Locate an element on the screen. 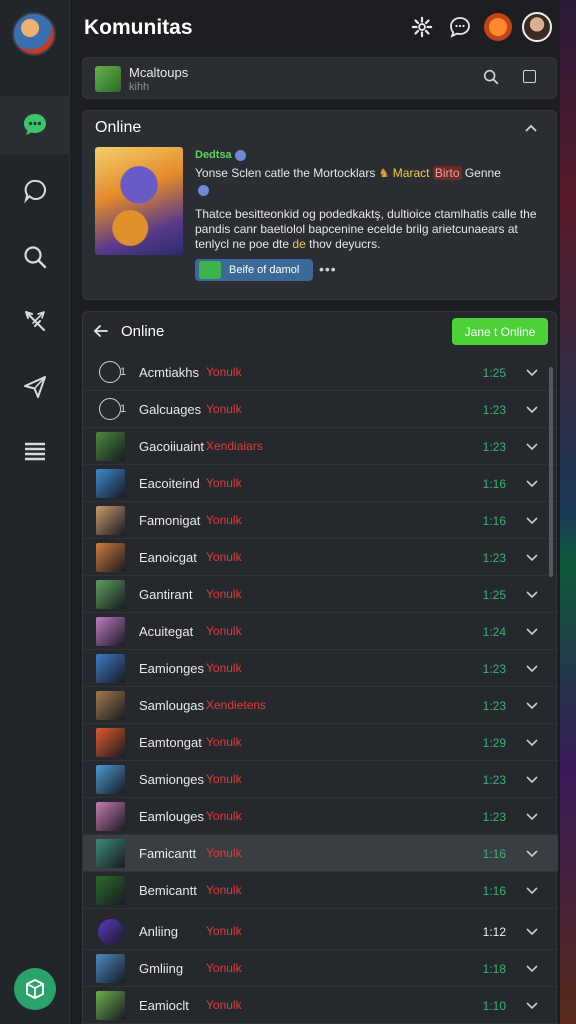 The image size is (576, 1024). profile-avatar is located at coordinates (34, 34).